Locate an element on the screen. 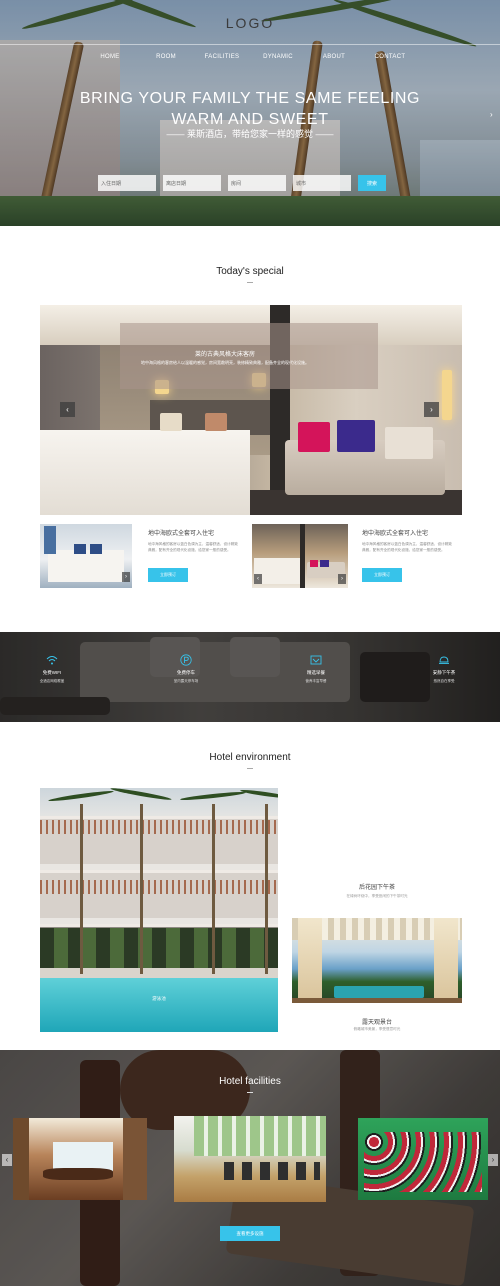 The image size is (500, 1286). card-image: ‹ › is located at coordinates (300, 556).